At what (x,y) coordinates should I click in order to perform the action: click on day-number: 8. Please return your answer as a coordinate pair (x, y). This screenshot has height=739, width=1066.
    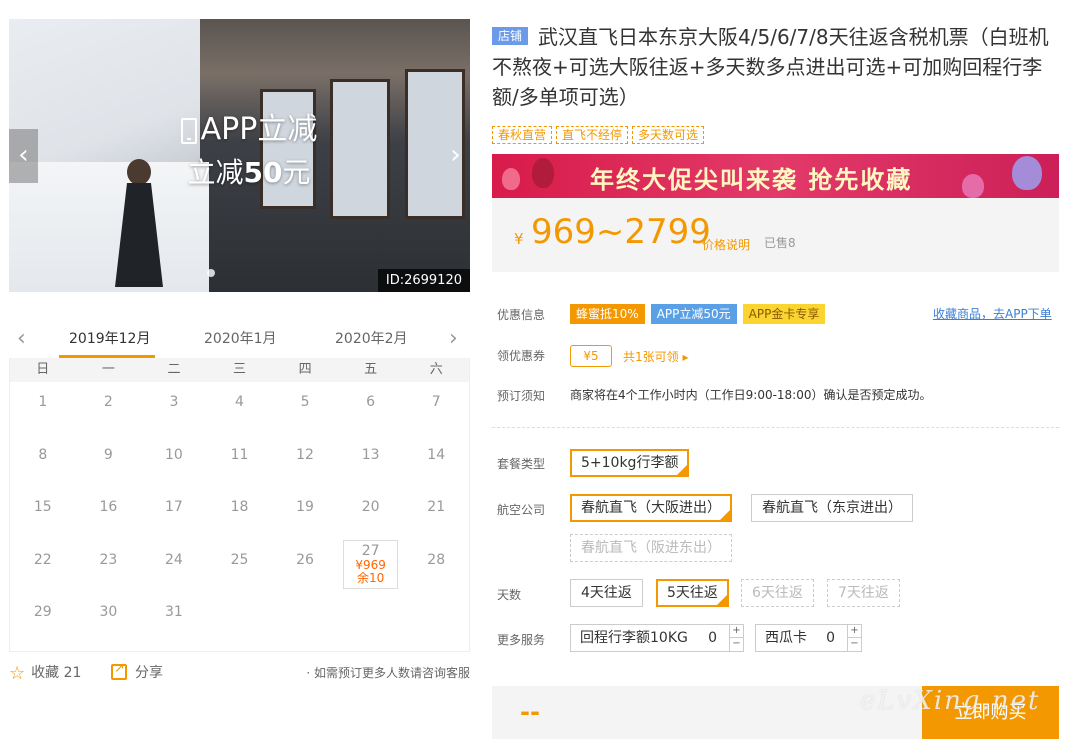
    Looking at the image, I should click on (43, 454).